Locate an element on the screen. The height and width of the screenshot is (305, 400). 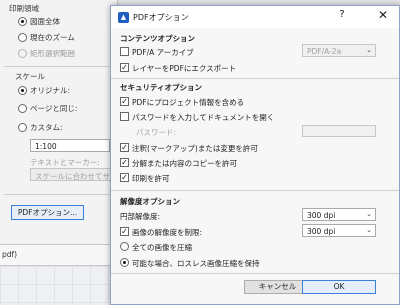
radio-original is located at coordinates (22, 90).